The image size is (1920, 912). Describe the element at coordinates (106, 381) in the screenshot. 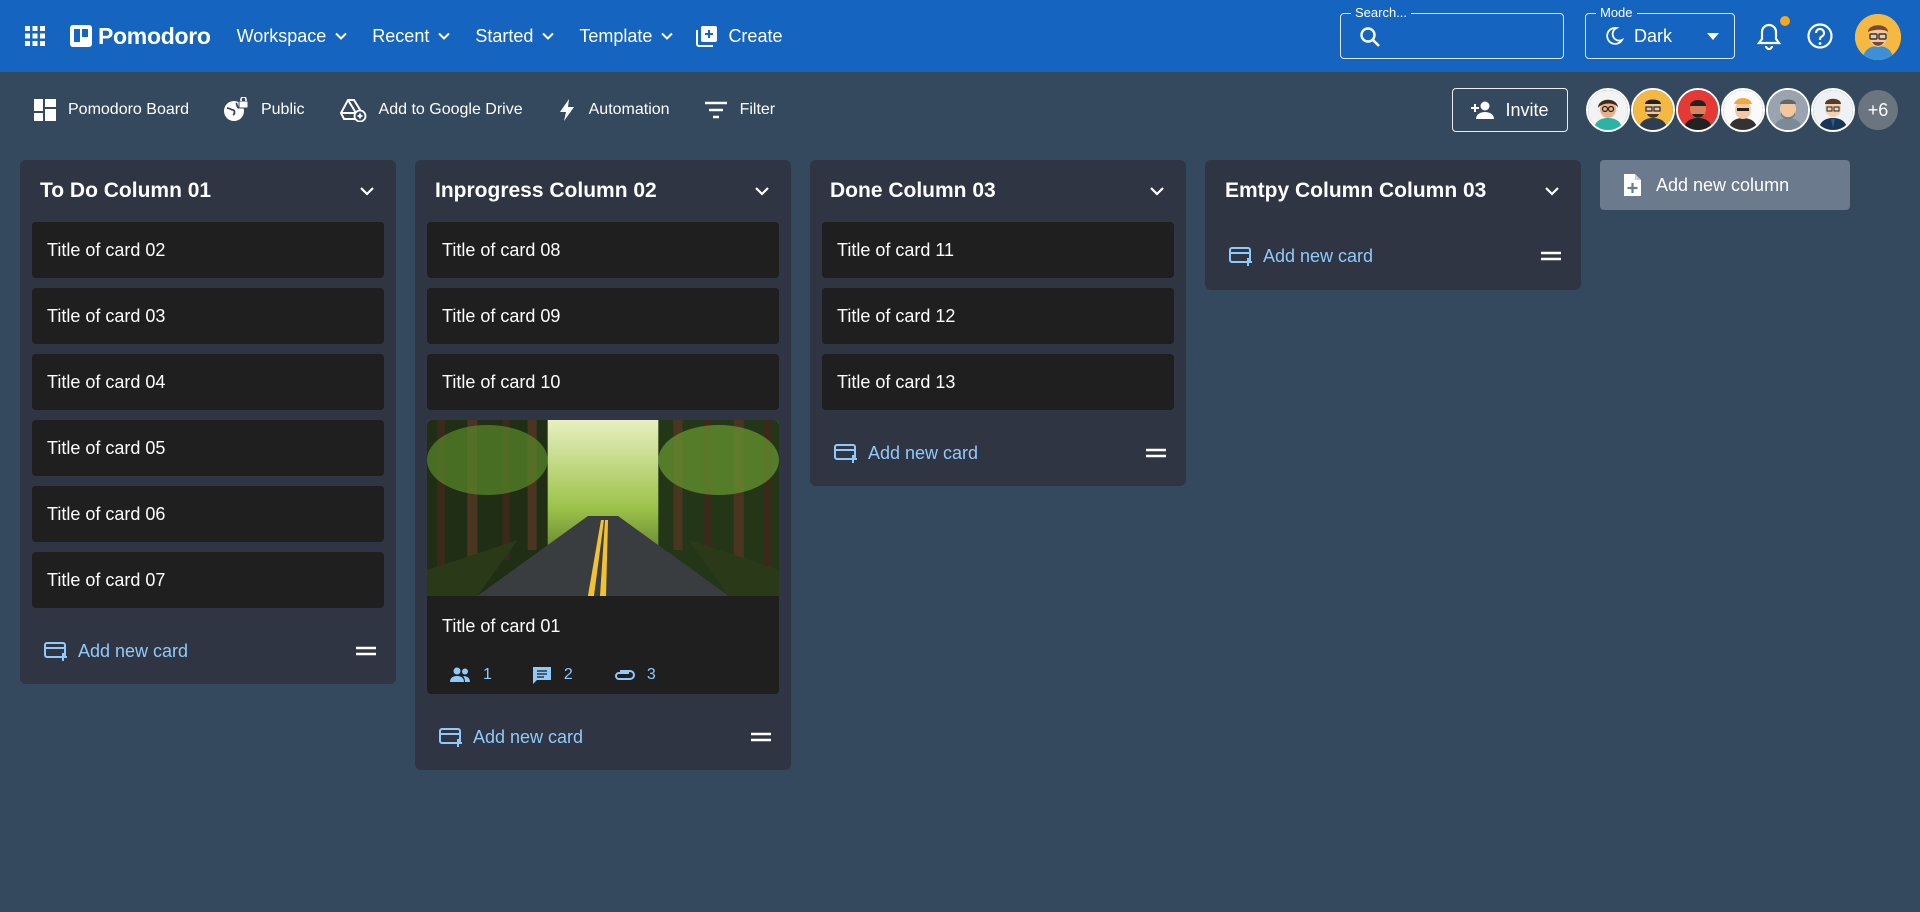

I see `card-title: Title of card 04` at that location.